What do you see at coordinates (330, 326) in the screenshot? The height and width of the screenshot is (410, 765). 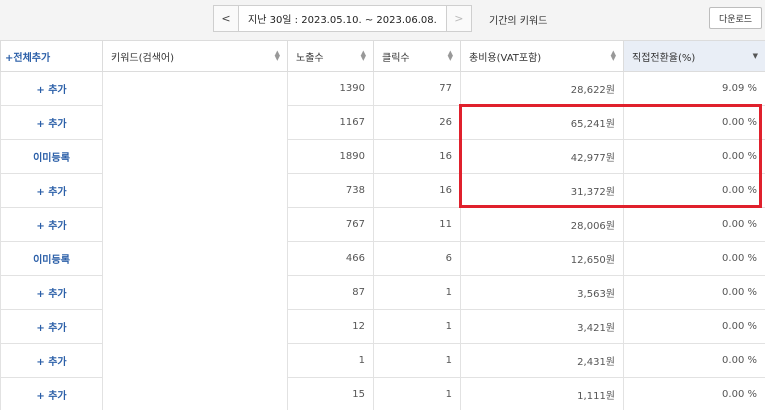 I see `impressions-cell: 12` at bounding box center [330, 326].